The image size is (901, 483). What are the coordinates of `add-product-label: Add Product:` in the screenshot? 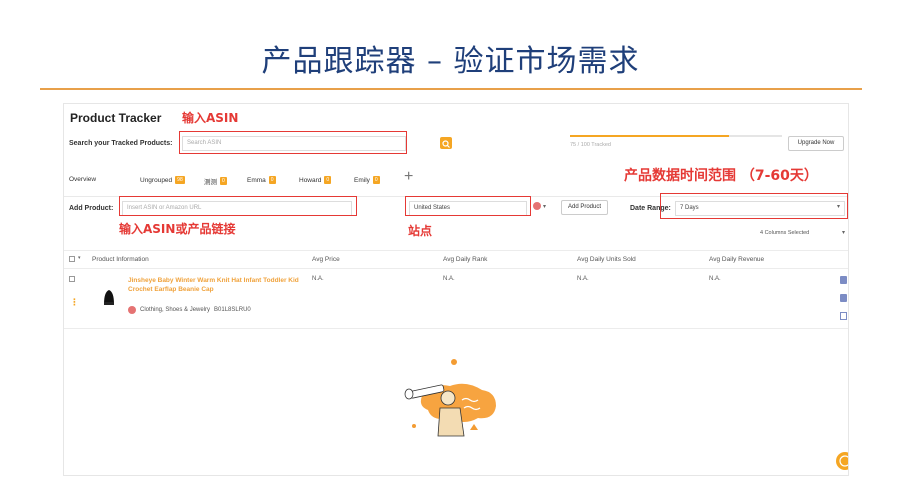 It's located at (91, 208).